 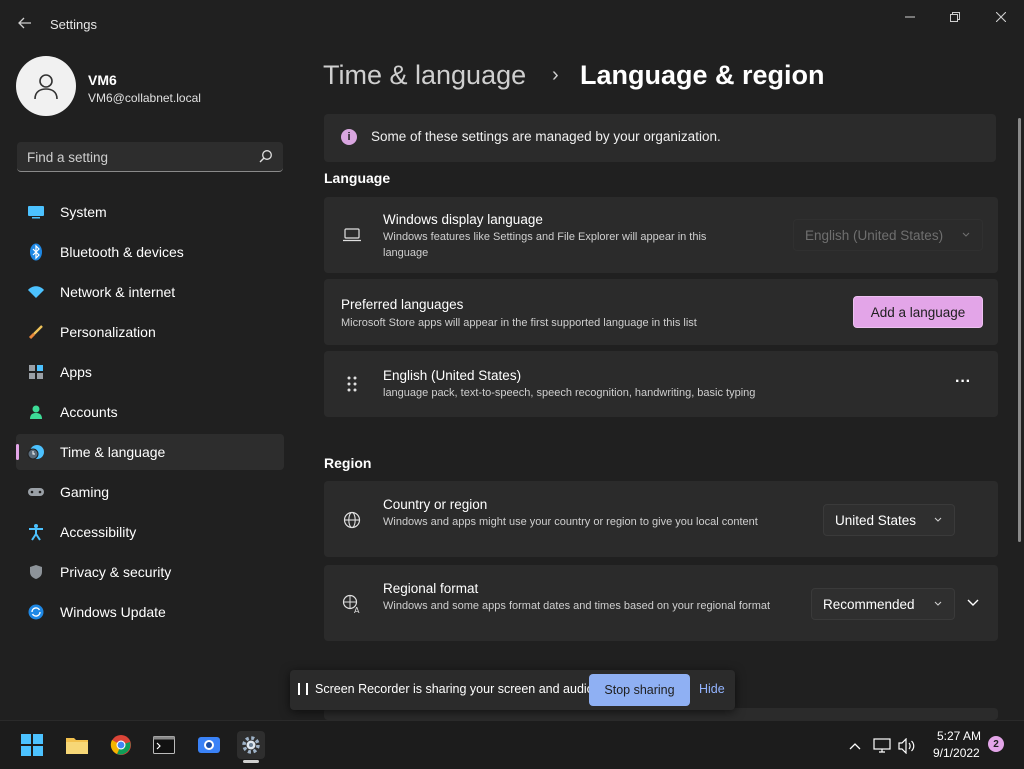 What do you see at coordinates (352, 604) in the screenshot?
I see `language-format-icon: A` at bounding box center [352, 604].